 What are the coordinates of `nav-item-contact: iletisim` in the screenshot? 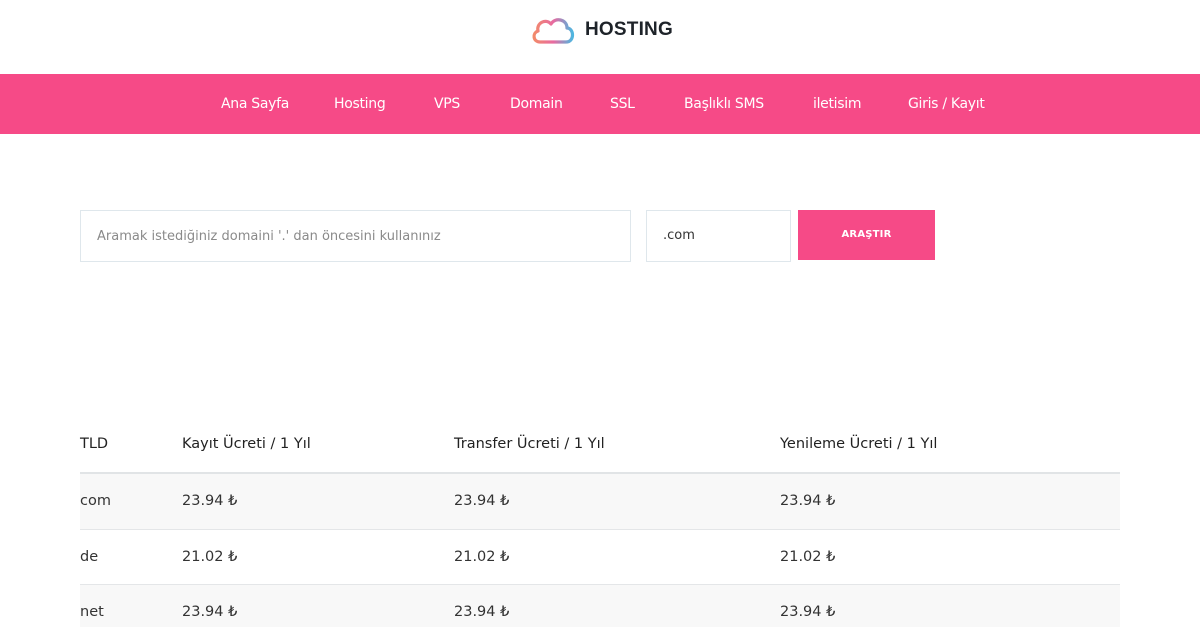 It's located at (837, 104).